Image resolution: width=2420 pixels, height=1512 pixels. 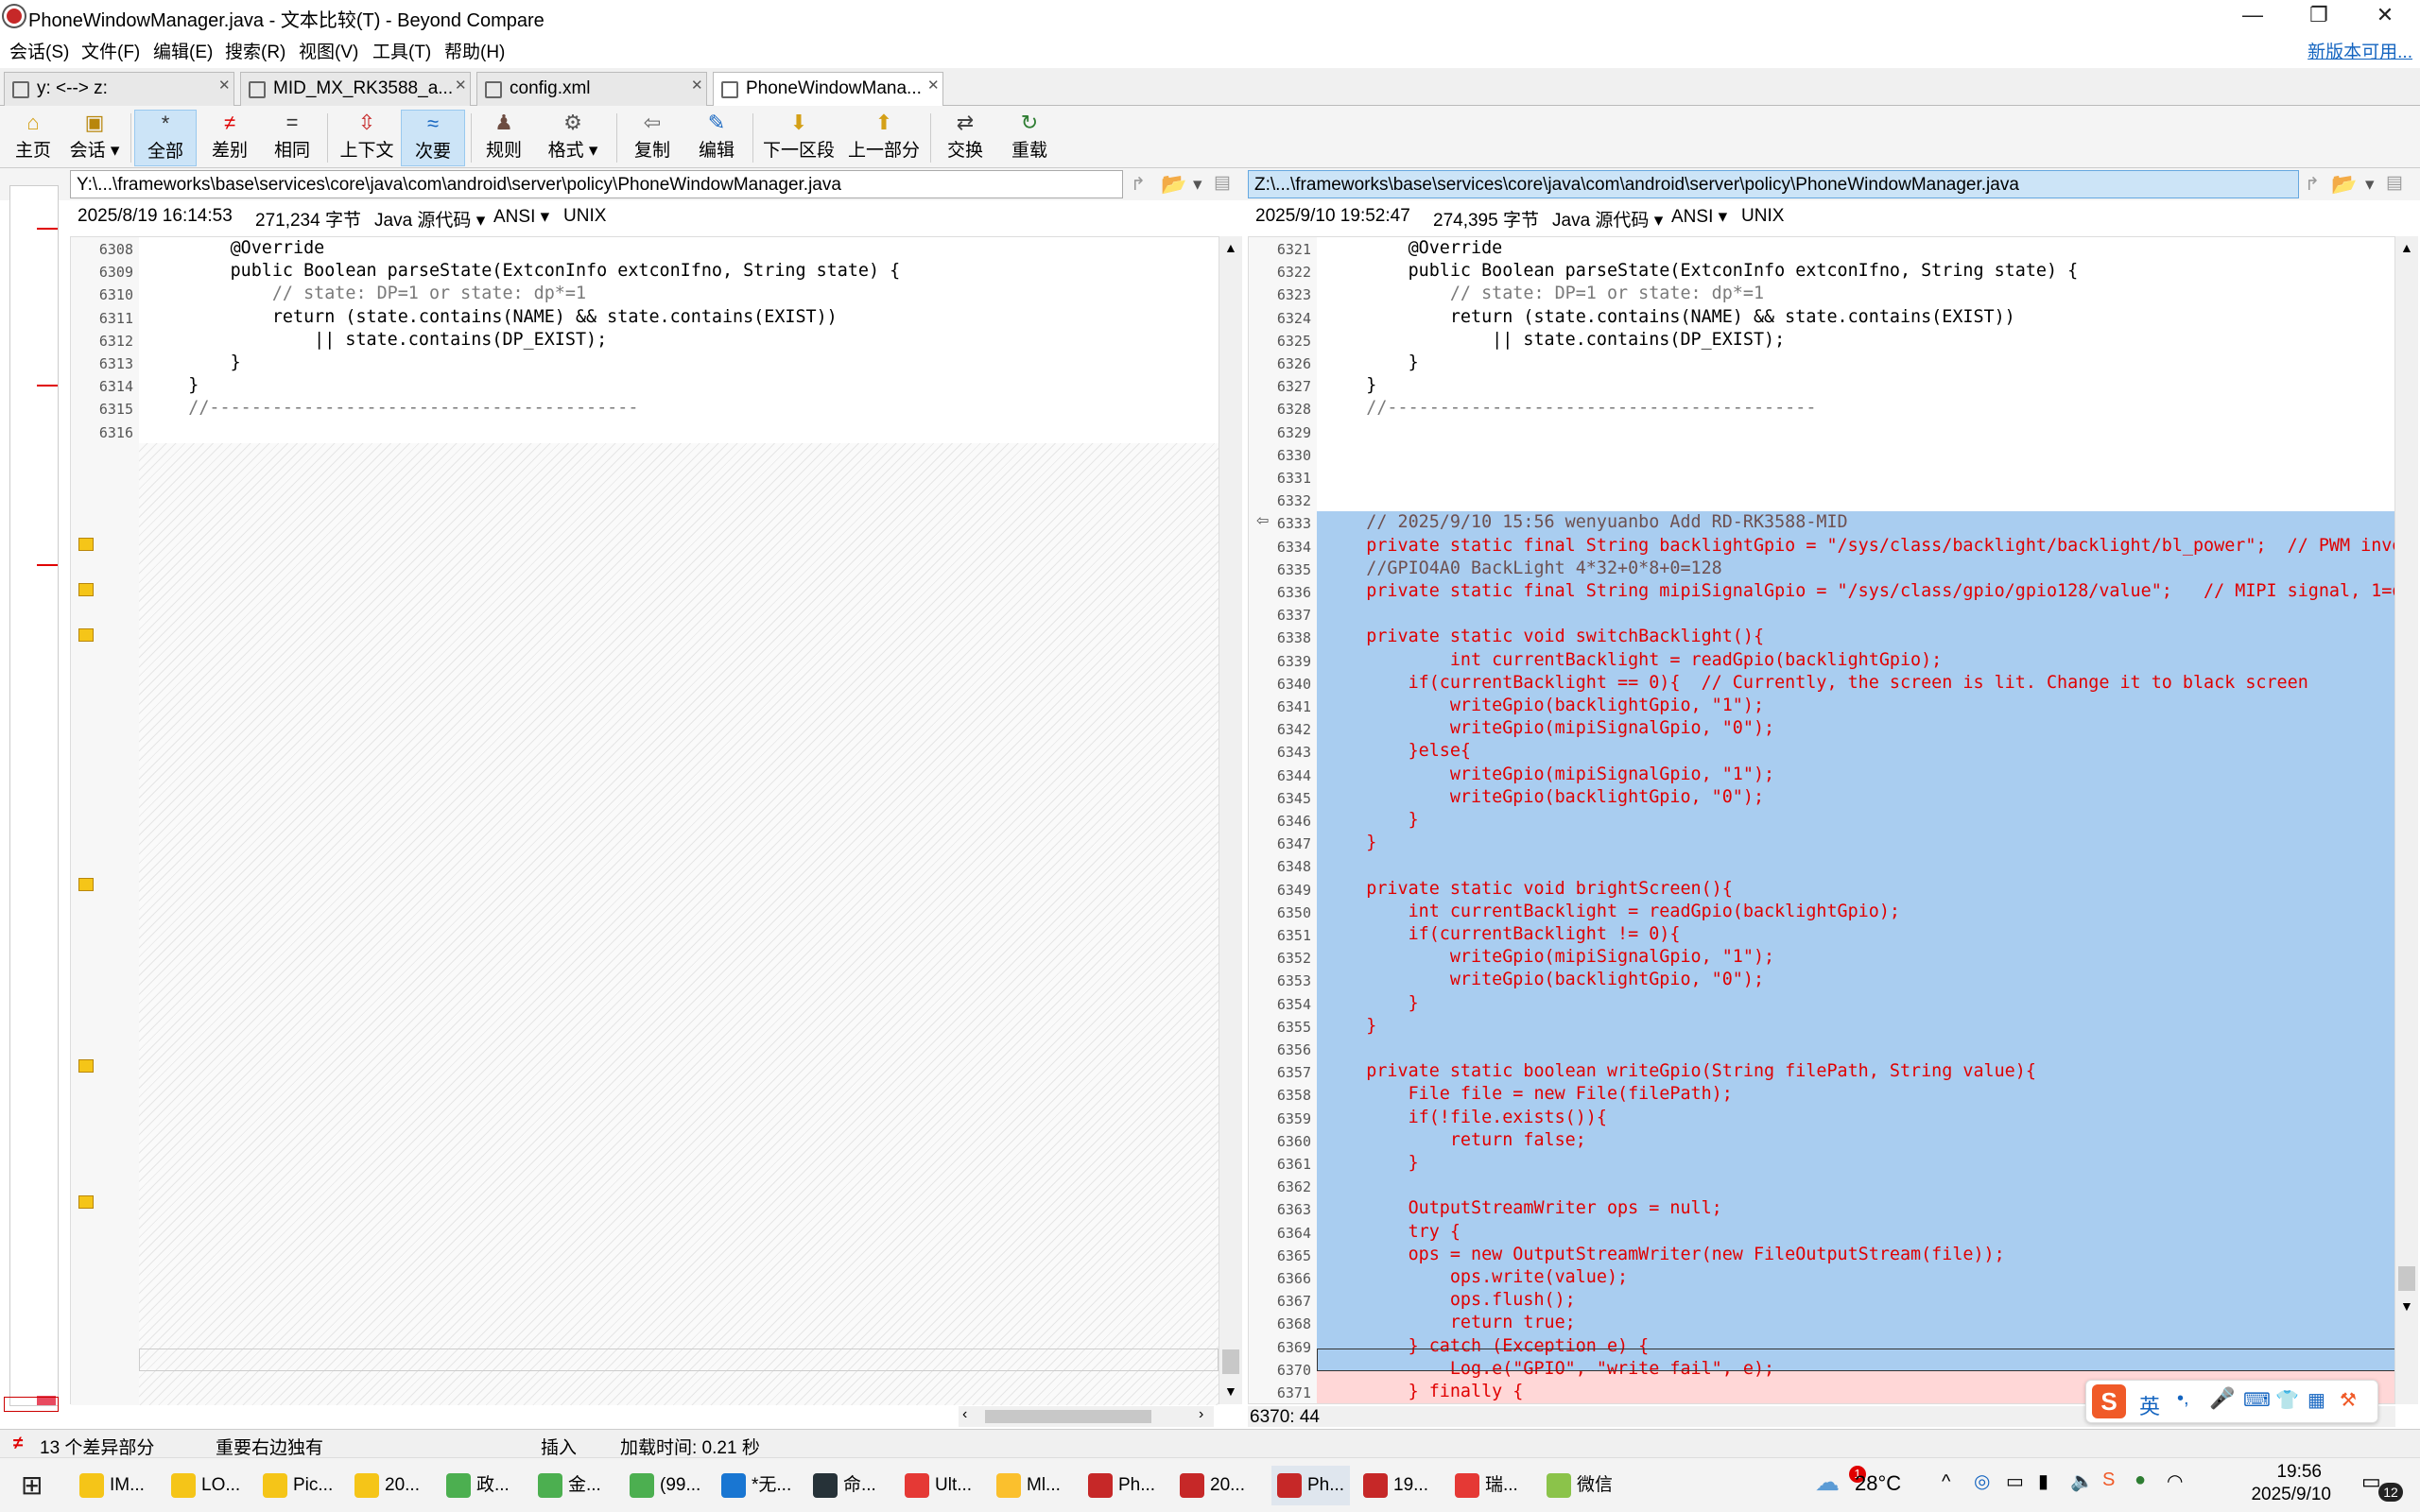 What do you see at coordinates (32, 1485) in the screenshot?
I see `windows-start-icon: ⊞` at bounding box center [32, 1485].